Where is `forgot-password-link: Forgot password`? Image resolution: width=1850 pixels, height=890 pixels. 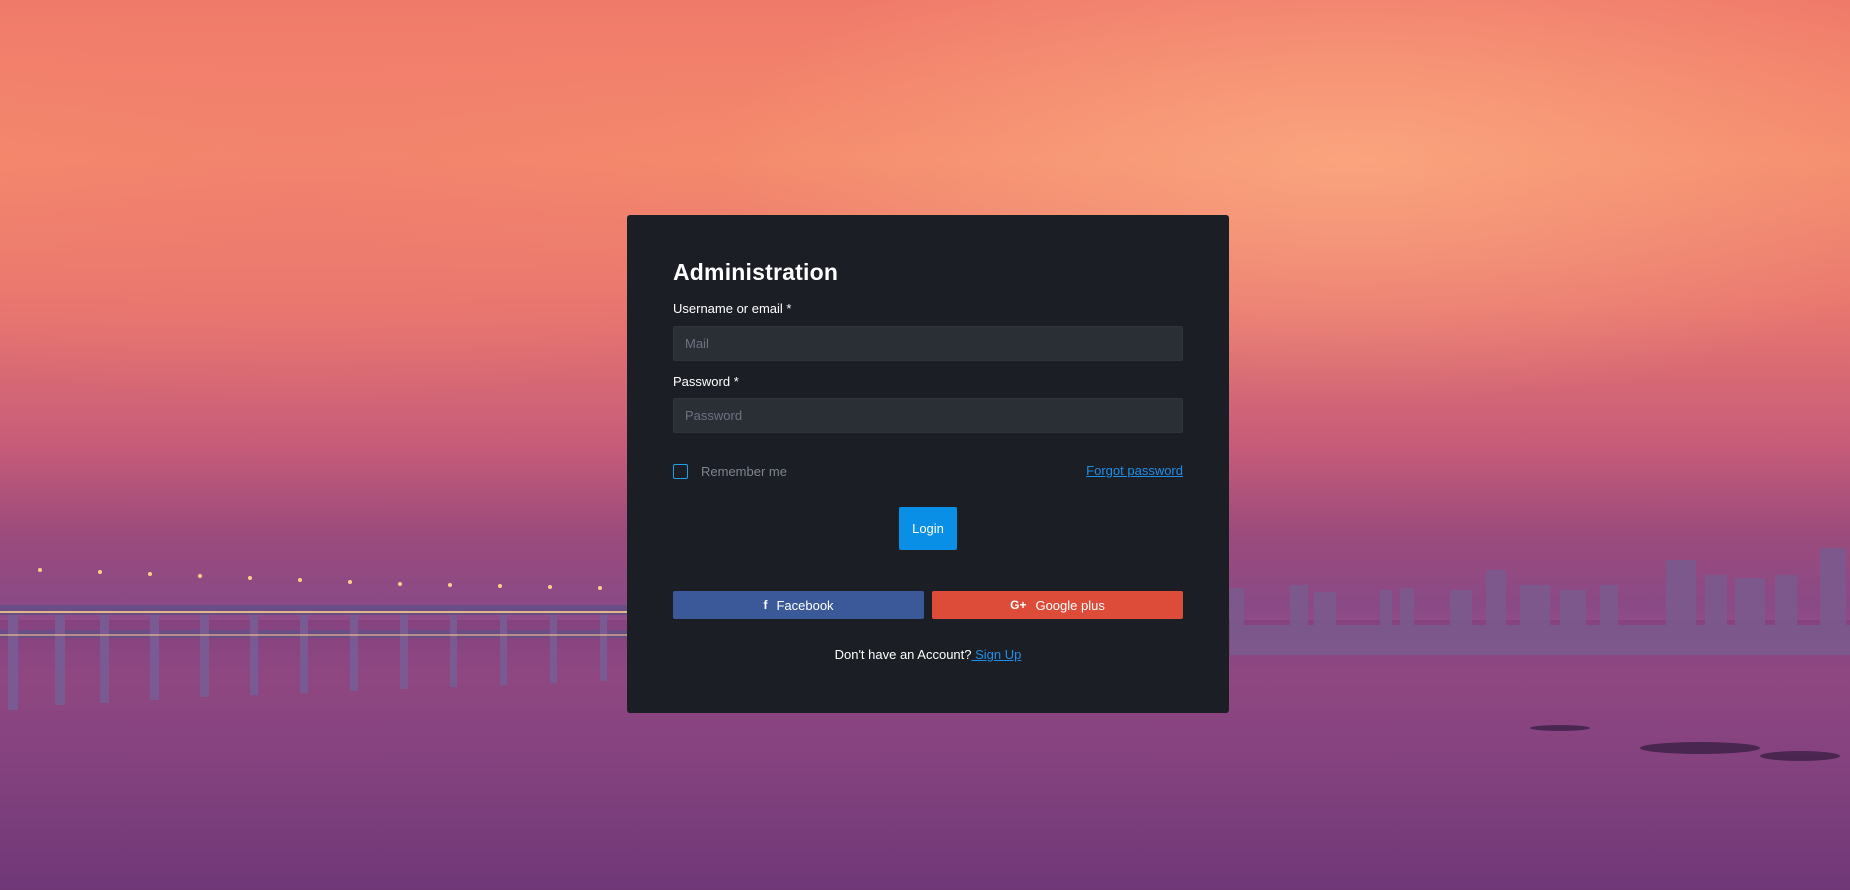
forgot-password-link: Forgot password is located at coordinates (1134, 470).